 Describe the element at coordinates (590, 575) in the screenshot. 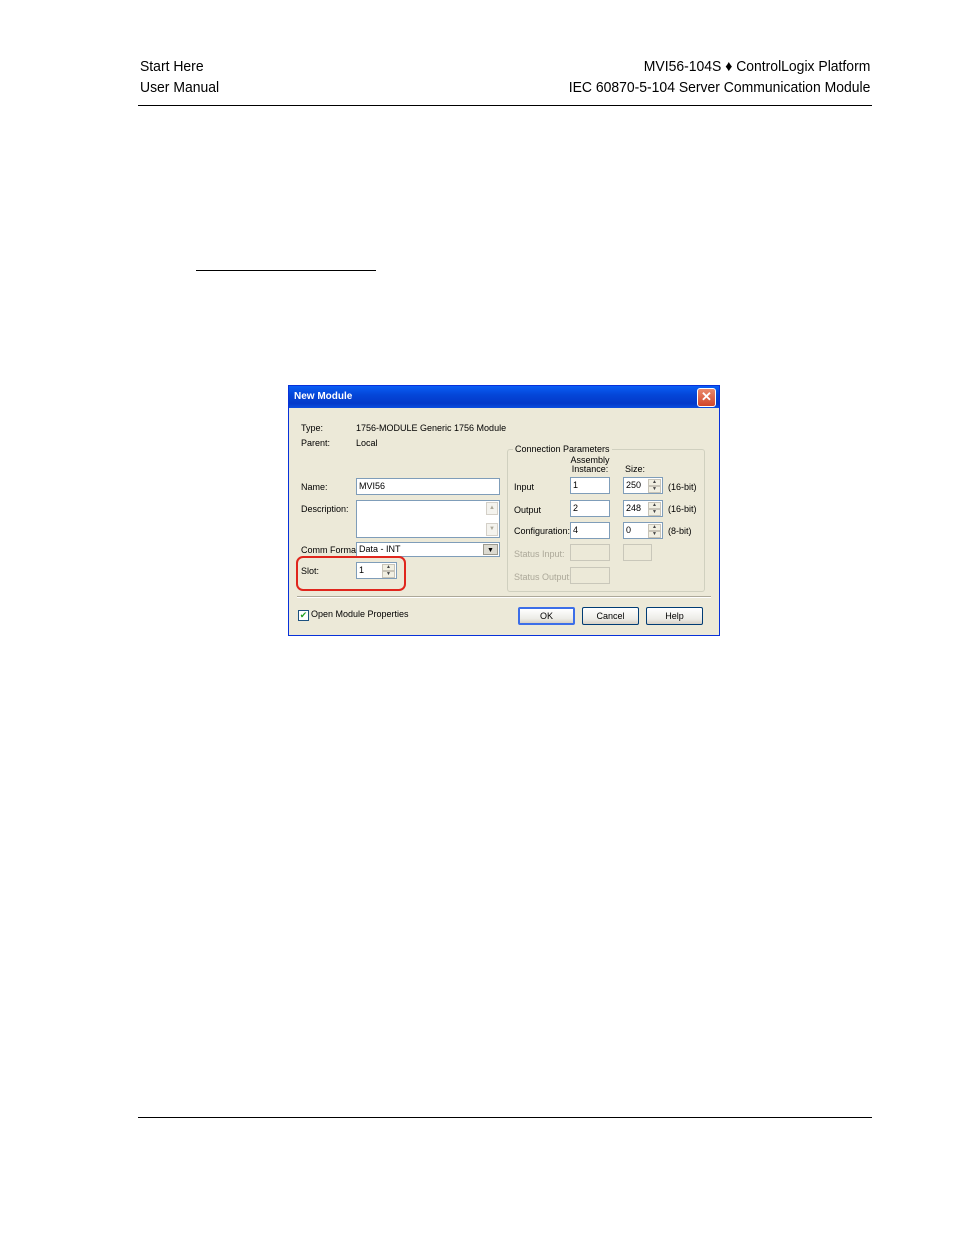

I see `status-output-instance-field` at that location.